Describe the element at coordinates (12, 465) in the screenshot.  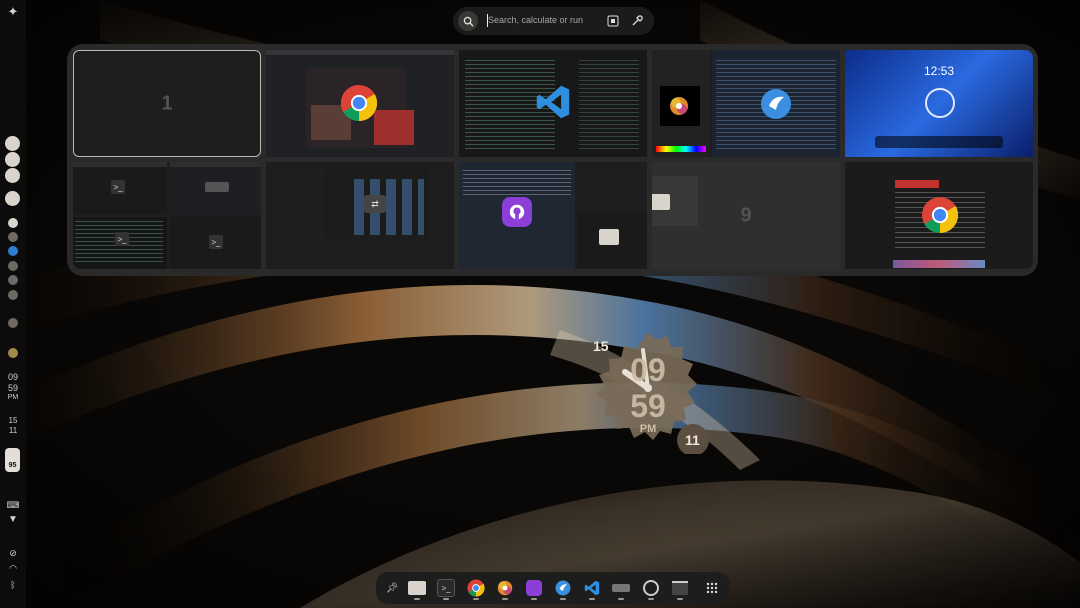
I see `battery-level: 95` at that location.